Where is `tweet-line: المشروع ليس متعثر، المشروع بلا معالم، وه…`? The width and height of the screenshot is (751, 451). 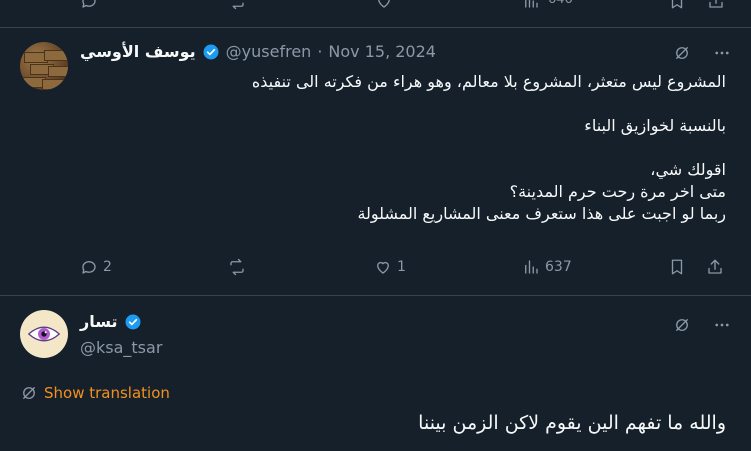
tweet-line: المشروع ليس متعثر، المشروع بلا معالم، وه… is located at coordinates (488, 81).